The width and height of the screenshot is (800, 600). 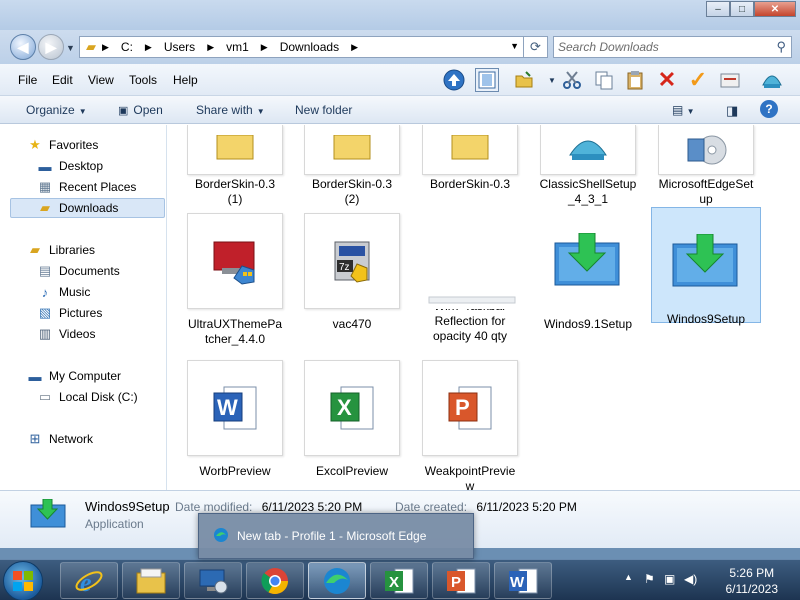 I want to click on volume-icon: ◀), so click(x=690, y=579).